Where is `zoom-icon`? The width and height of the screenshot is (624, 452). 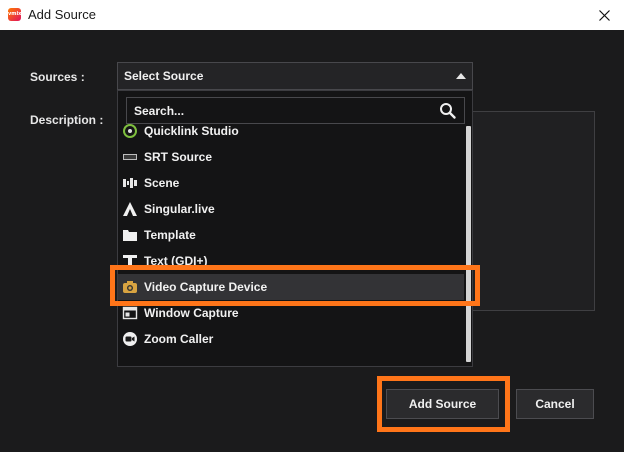
zoom-icon is located at coordinates (130, 339).